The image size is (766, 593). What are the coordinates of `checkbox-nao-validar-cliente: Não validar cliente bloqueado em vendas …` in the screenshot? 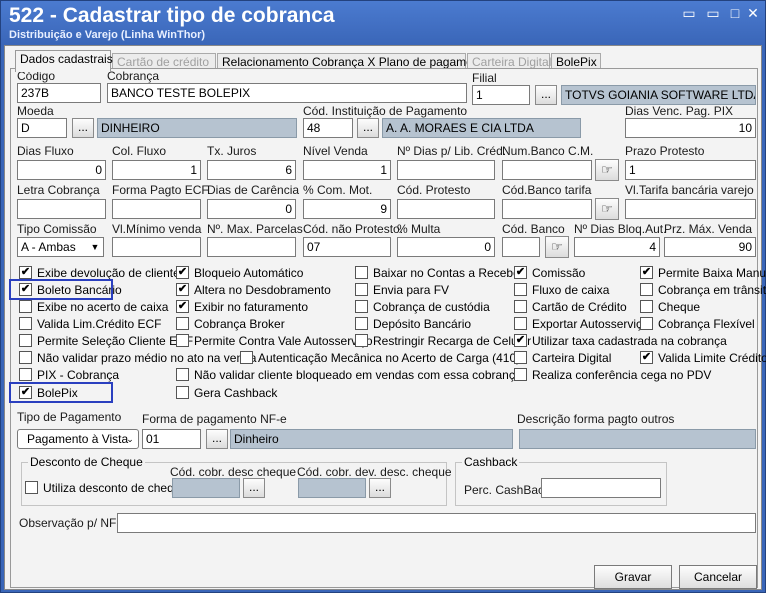 It's located at (349, 376).